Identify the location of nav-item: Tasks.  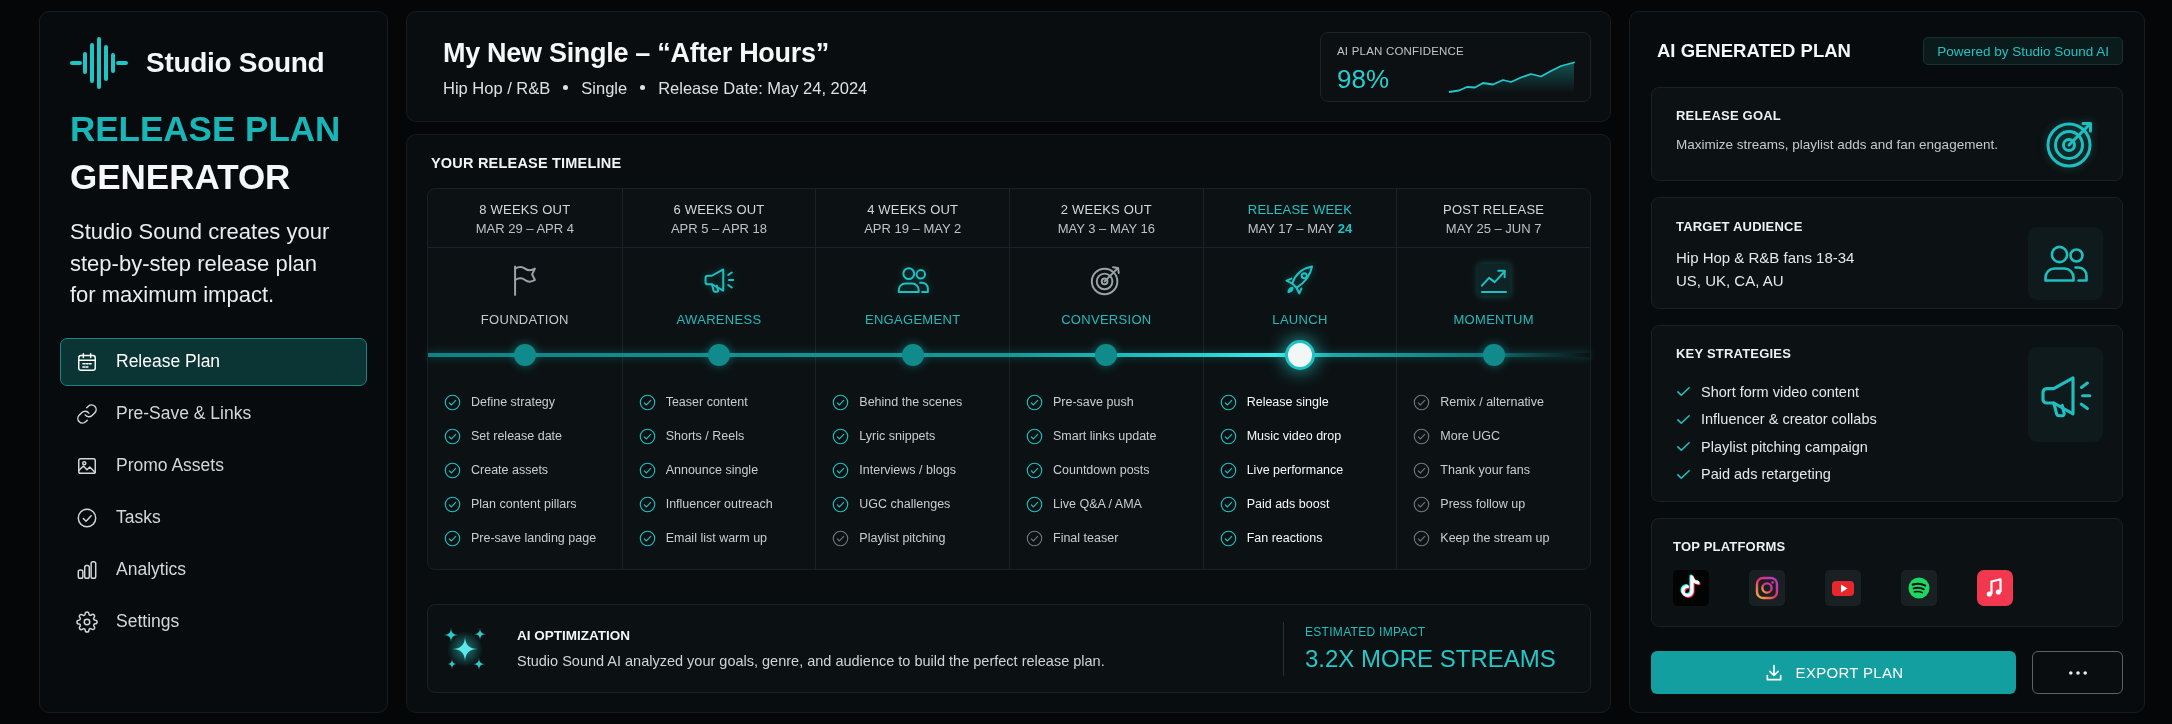
(213, 517).